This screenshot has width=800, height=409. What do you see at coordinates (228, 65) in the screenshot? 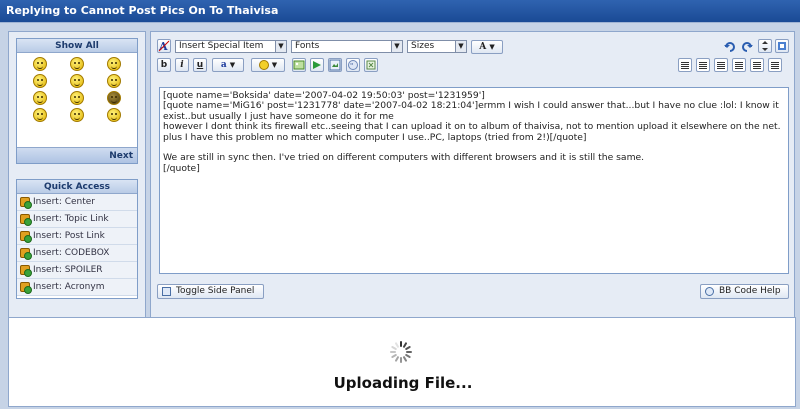
I see `text-color-dropdown: a ▼` at bounding box center [228, 65].